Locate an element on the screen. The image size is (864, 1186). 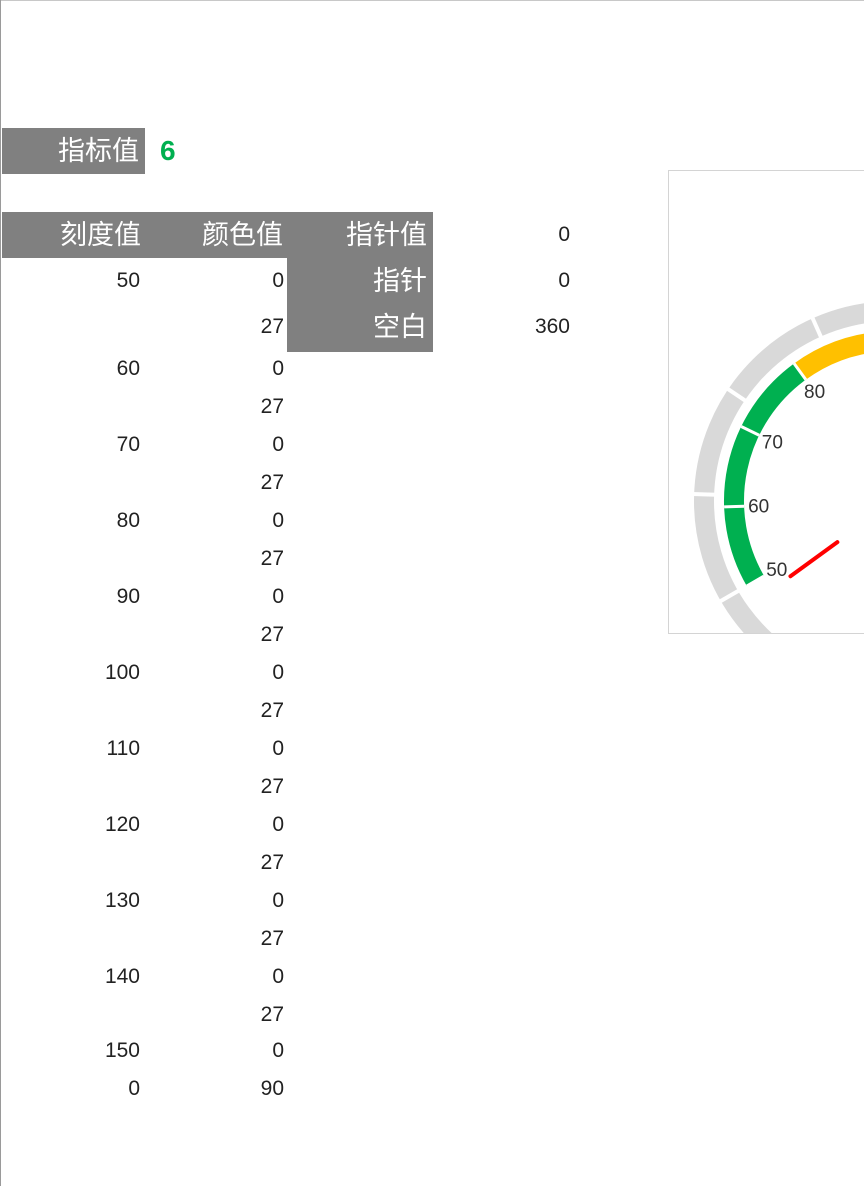
gauge-yellow-band is located at coordinates (829, 356).